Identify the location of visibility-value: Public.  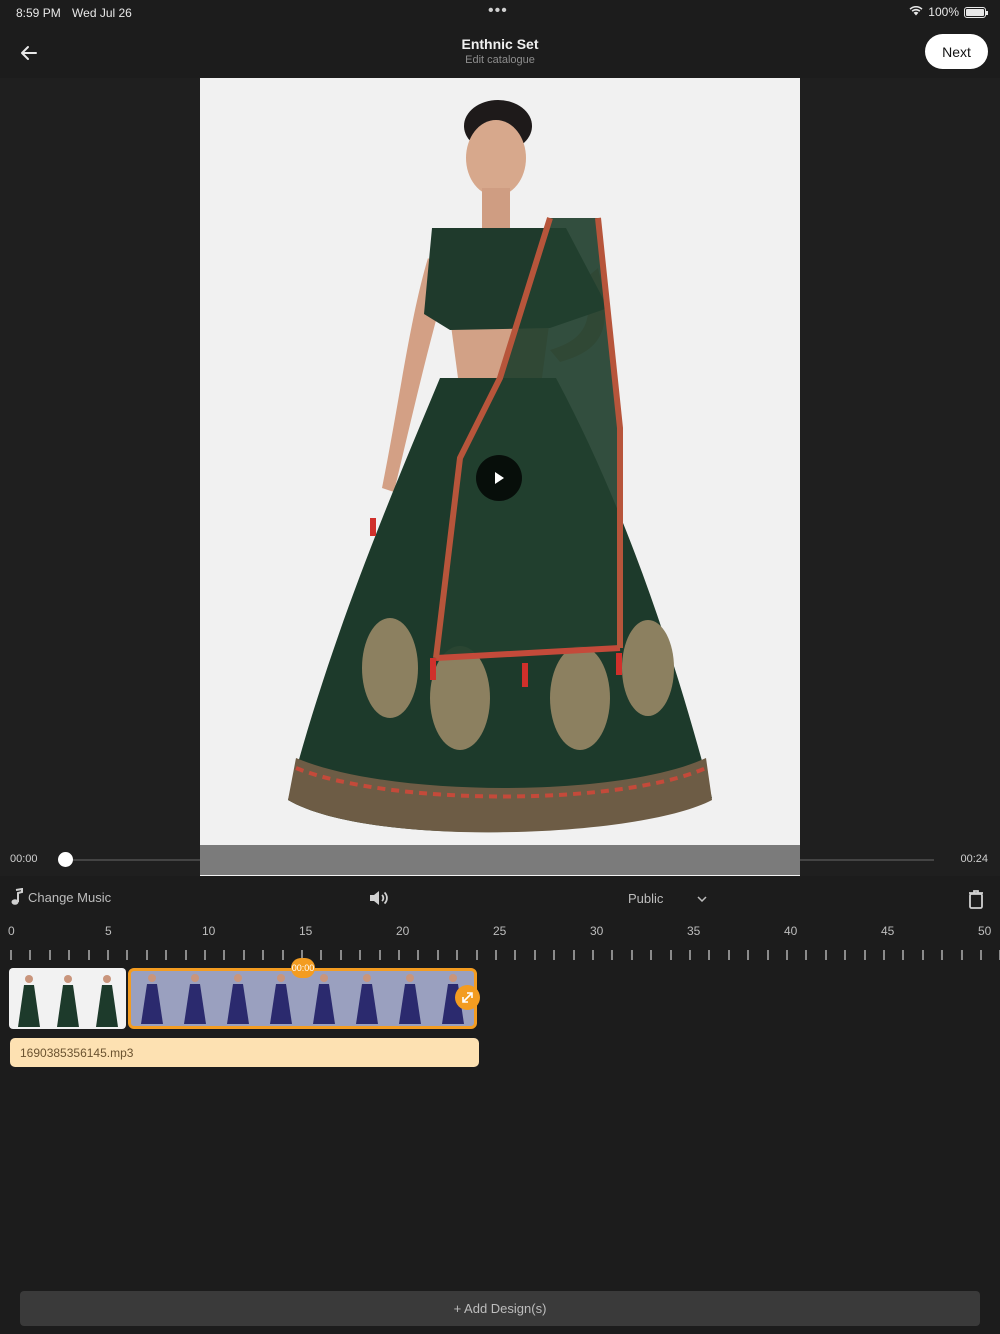
(646, 898).